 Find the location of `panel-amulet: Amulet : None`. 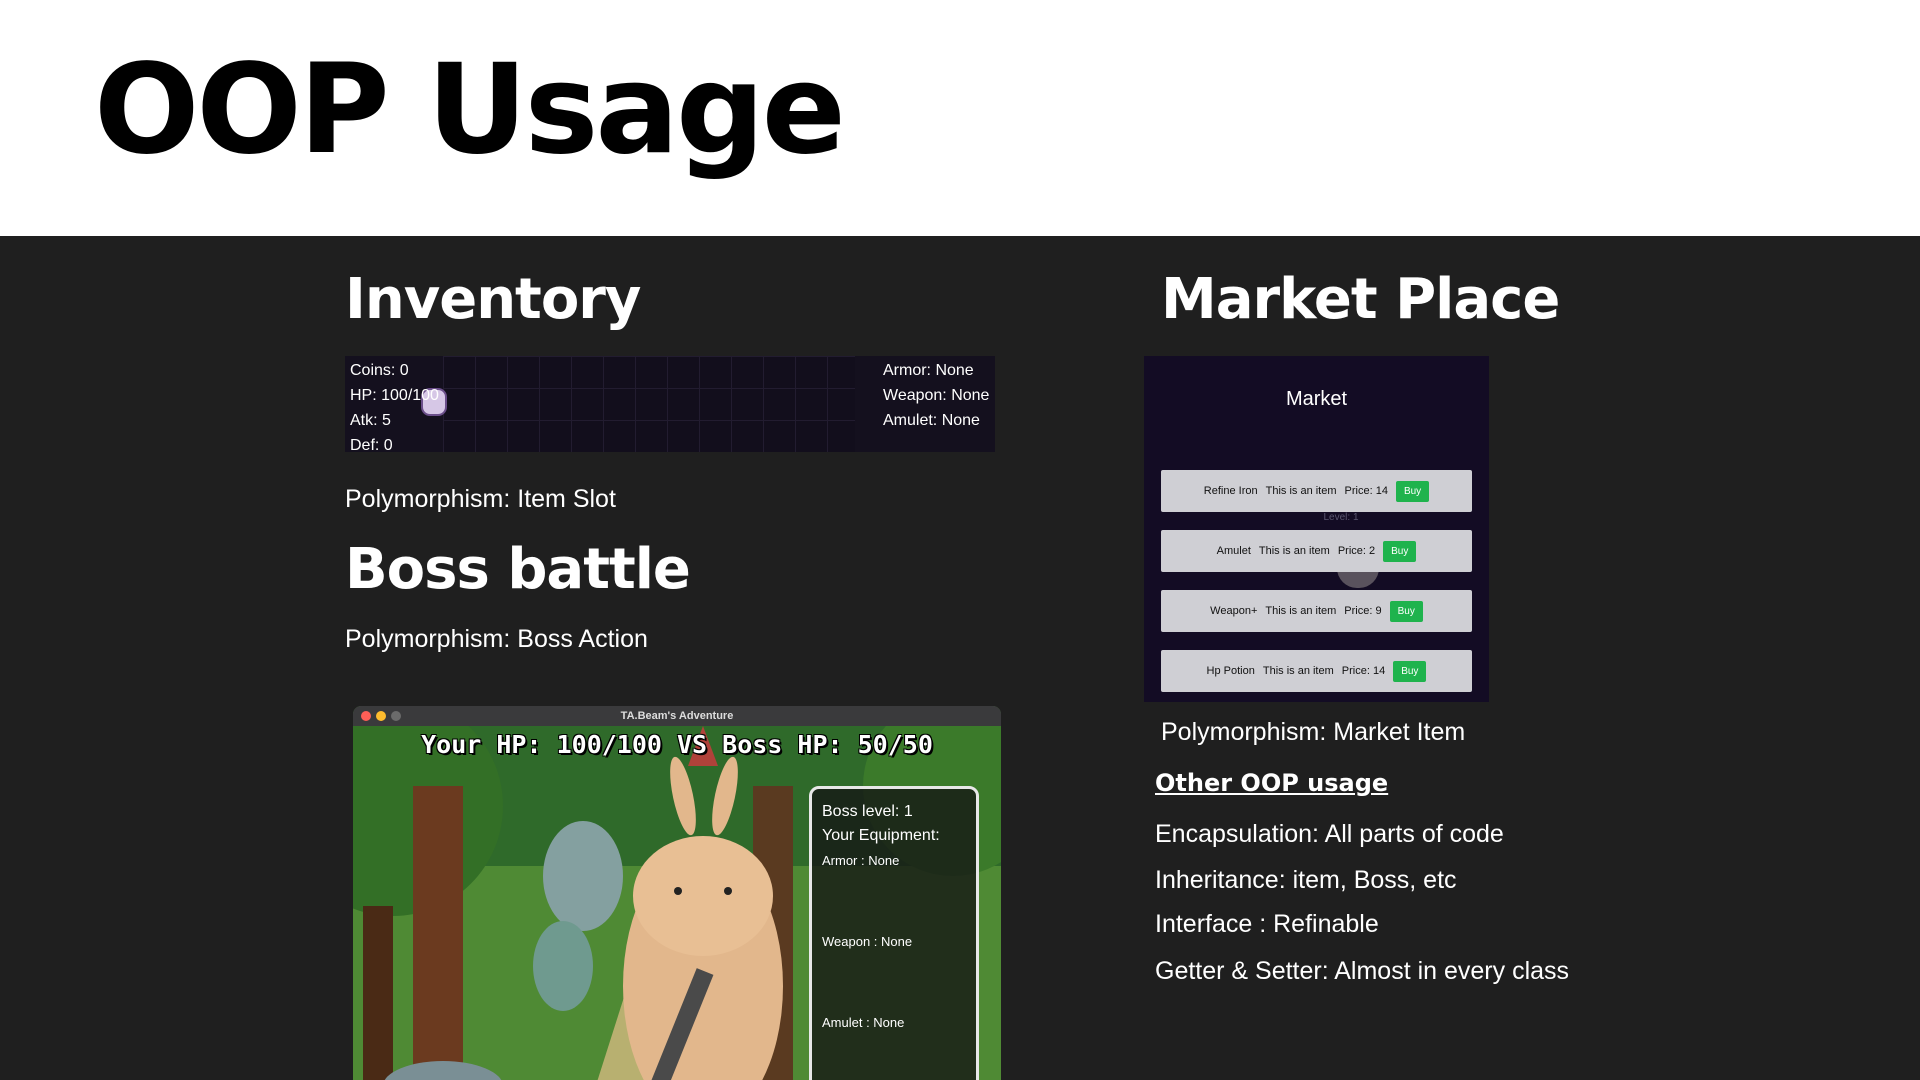

panel-amulet: Amulet : None is located at coordinates (863, 1022).